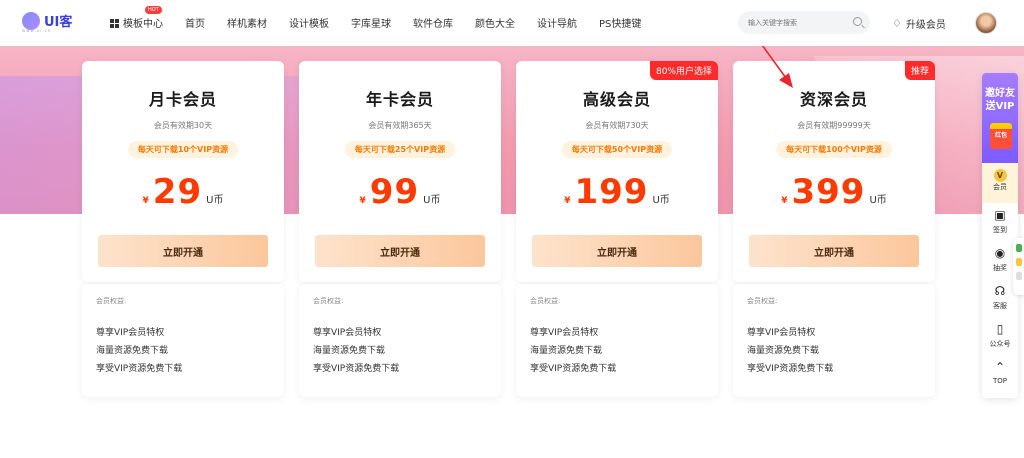  What do you see at coordinates (399, 99) in the screenshot?
I see `plan-title: 年卡会员` at bounding box center [399, 99].